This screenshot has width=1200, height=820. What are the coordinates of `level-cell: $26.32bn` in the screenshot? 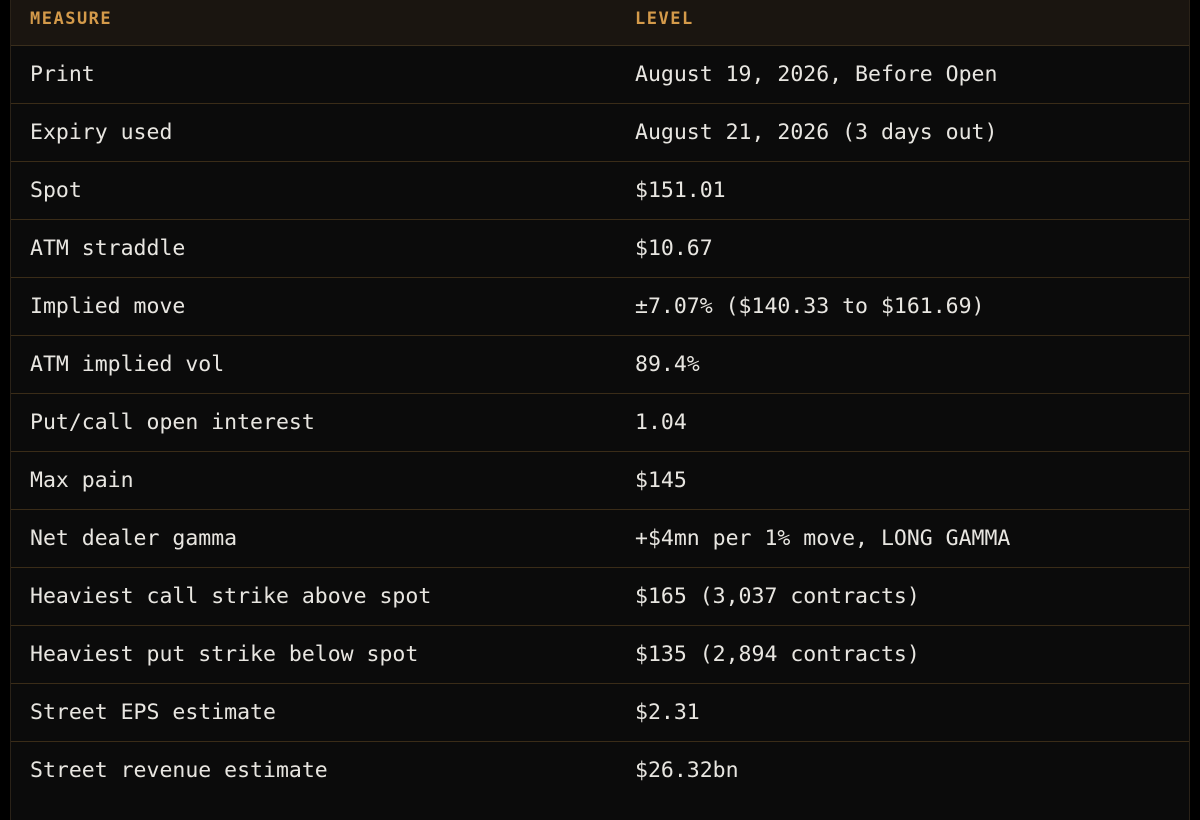 It's located at (687, 770).